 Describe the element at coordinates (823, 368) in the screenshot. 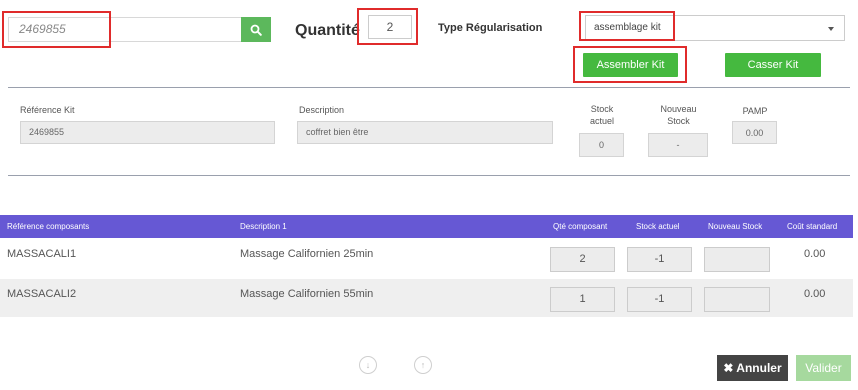

I see `valider-button: Valider` at that location.